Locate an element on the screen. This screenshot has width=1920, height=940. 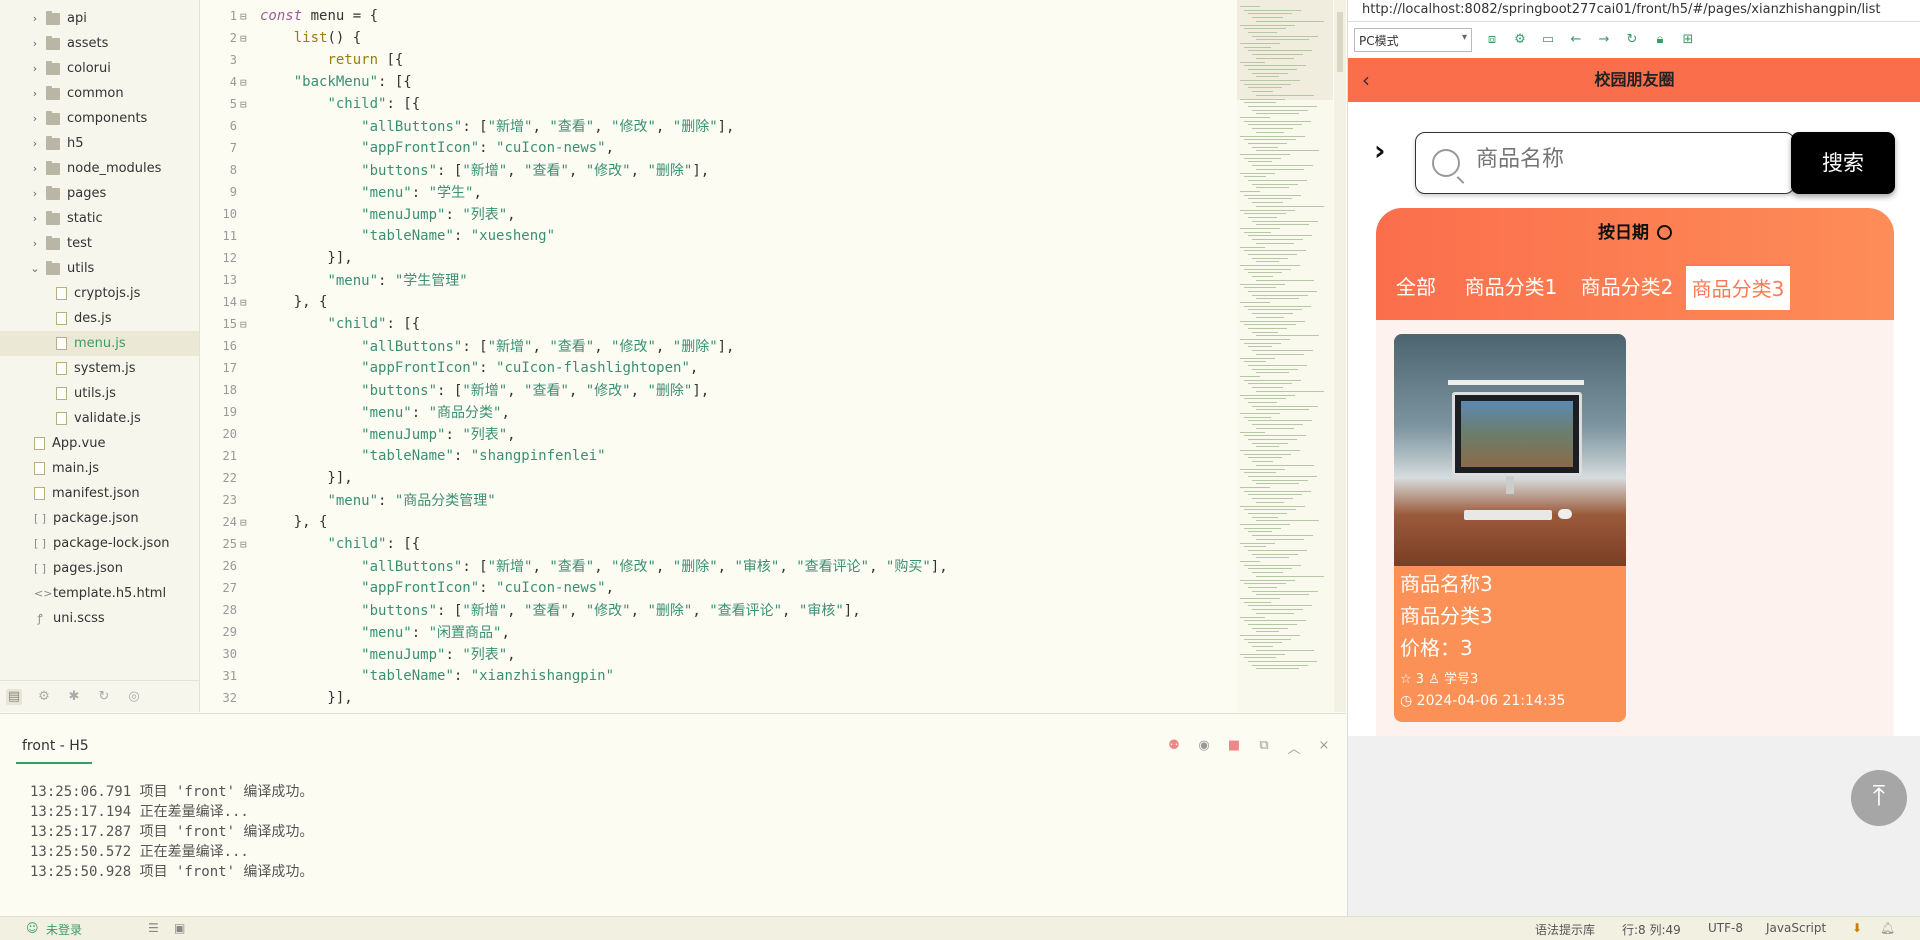
settings-icon: ⚙ is located at coordinates (1520, 40).